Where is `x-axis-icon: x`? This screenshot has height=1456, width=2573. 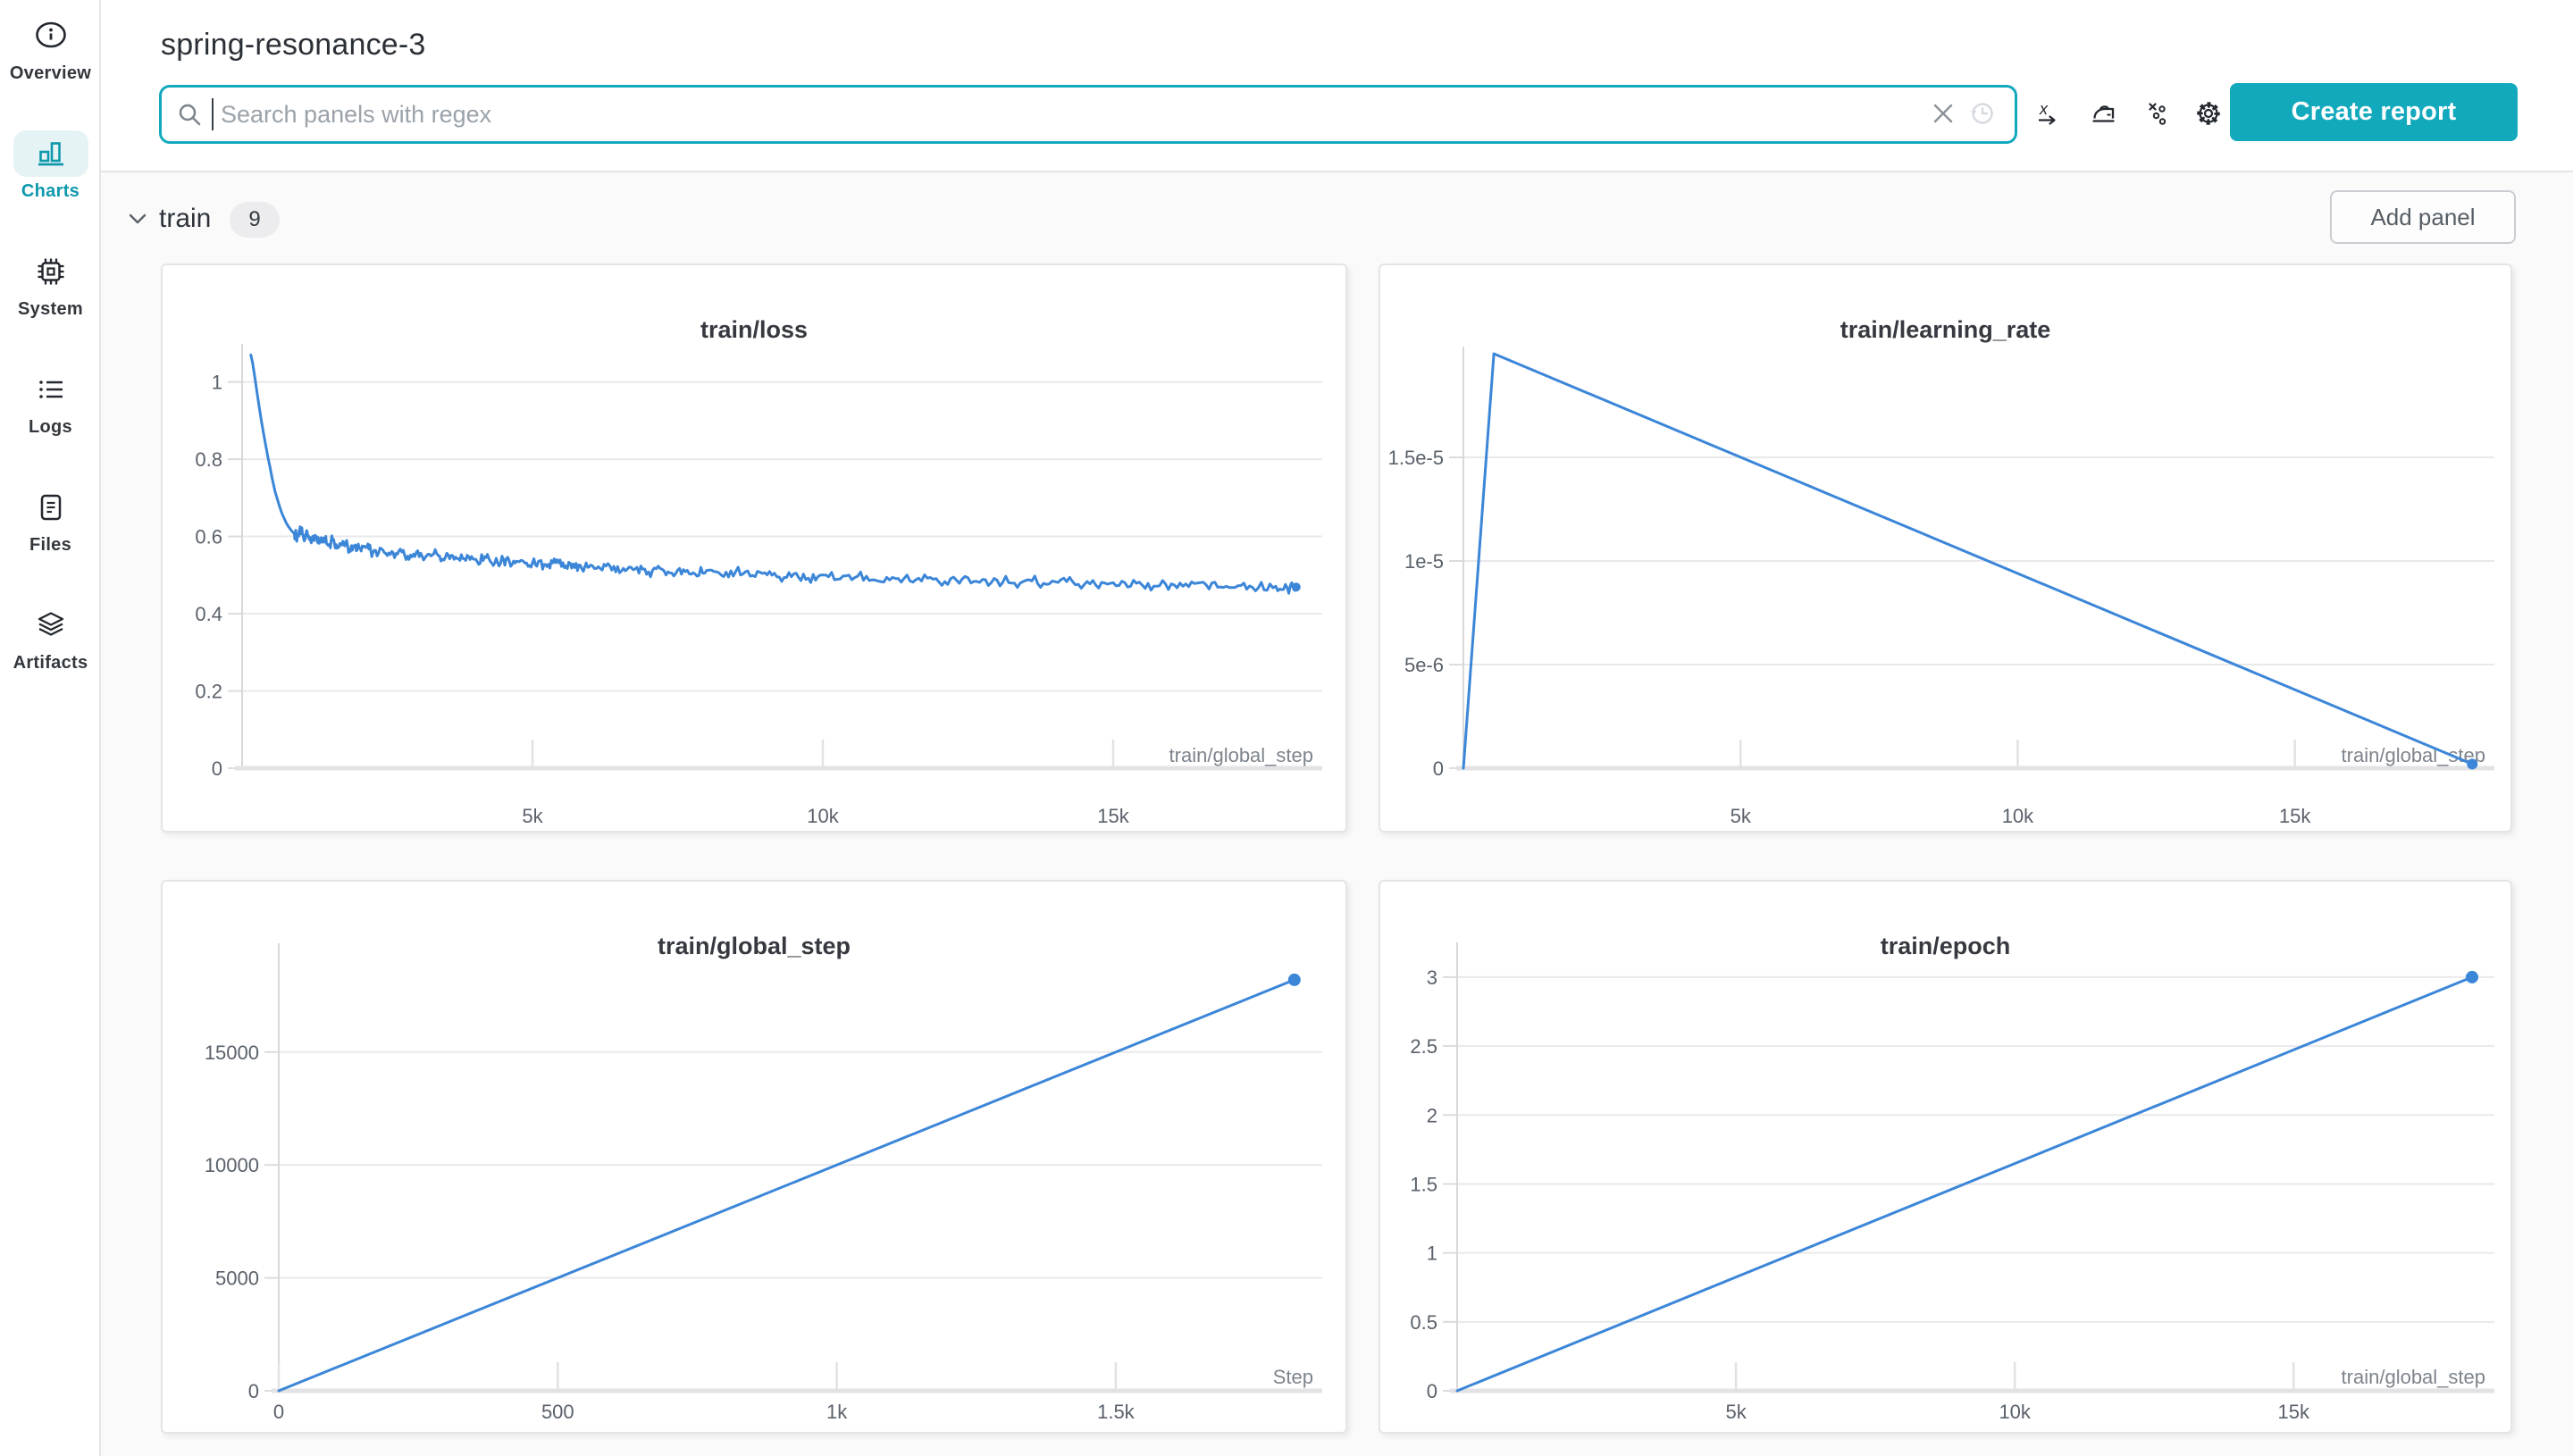 x-axis-icon: x is located at coordinates (2046, 115).